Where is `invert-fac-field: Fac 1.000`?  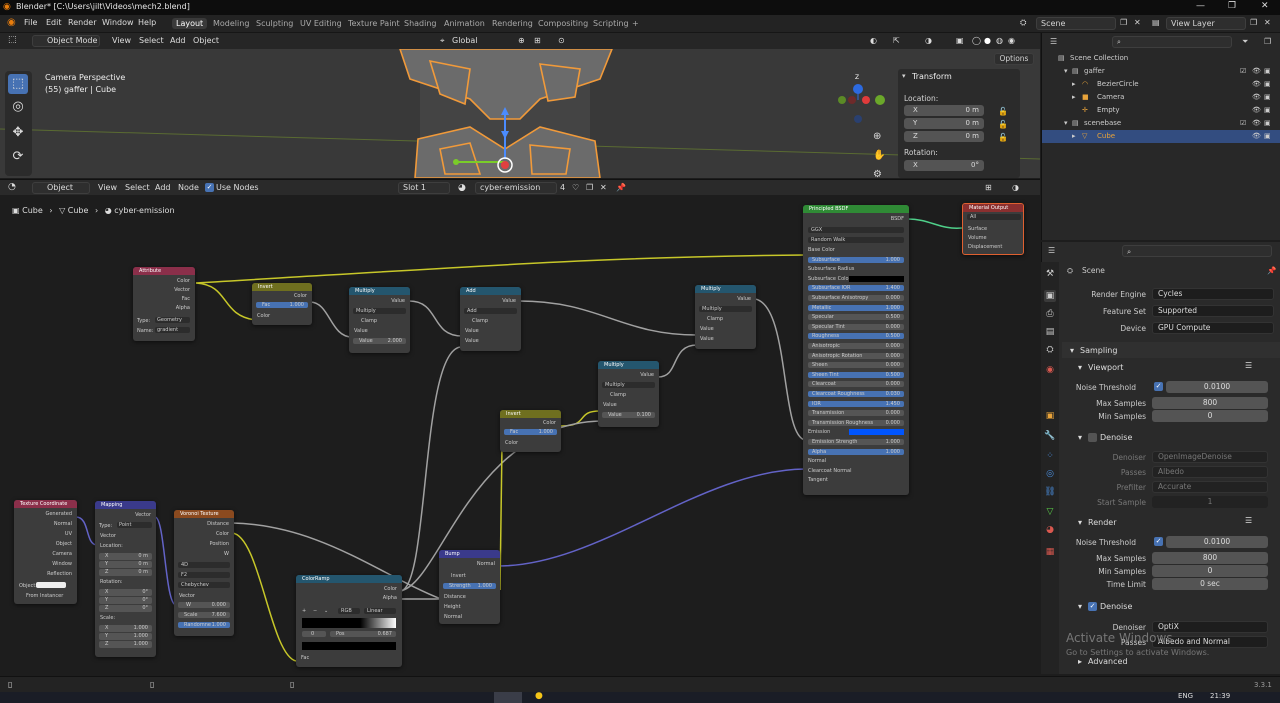
invert-fac-field: Fac 1.000 is located at coordinates (530, 432).